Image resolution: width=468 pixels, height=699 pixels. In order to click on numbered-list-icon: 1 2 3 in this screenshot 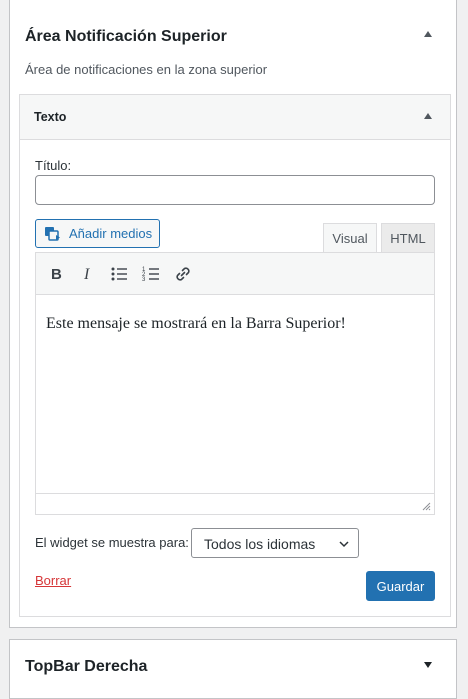, I will do `click(151, 274)`.